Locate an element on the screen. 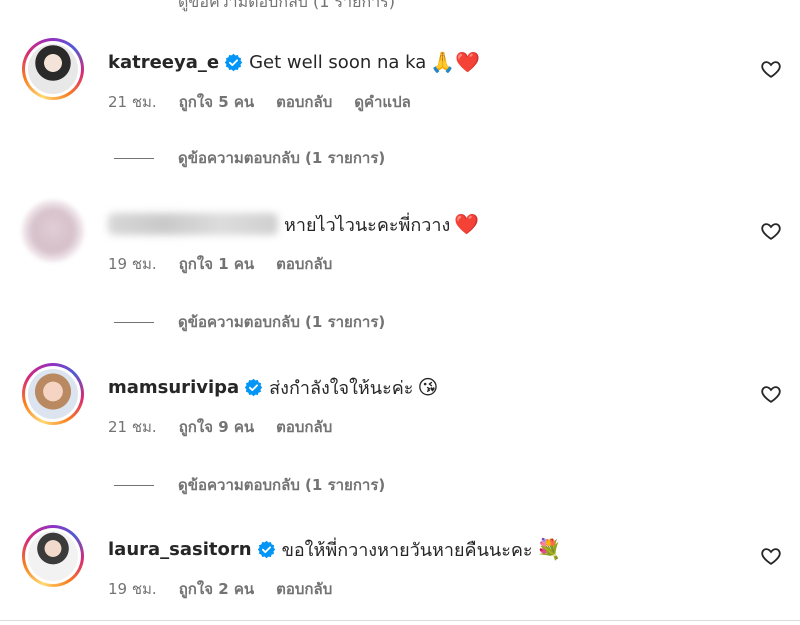 The height and width of the screenshot is (625, 800). likes-count: ถูกใจ 2 คน is located at coordinates (216, 589).